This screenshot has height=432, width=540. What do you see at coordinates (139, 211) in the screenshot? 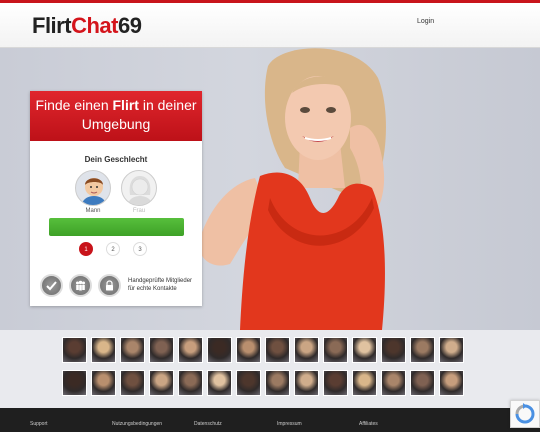
I see `gender-female-label: Frau` at bounding box center [139, 211].